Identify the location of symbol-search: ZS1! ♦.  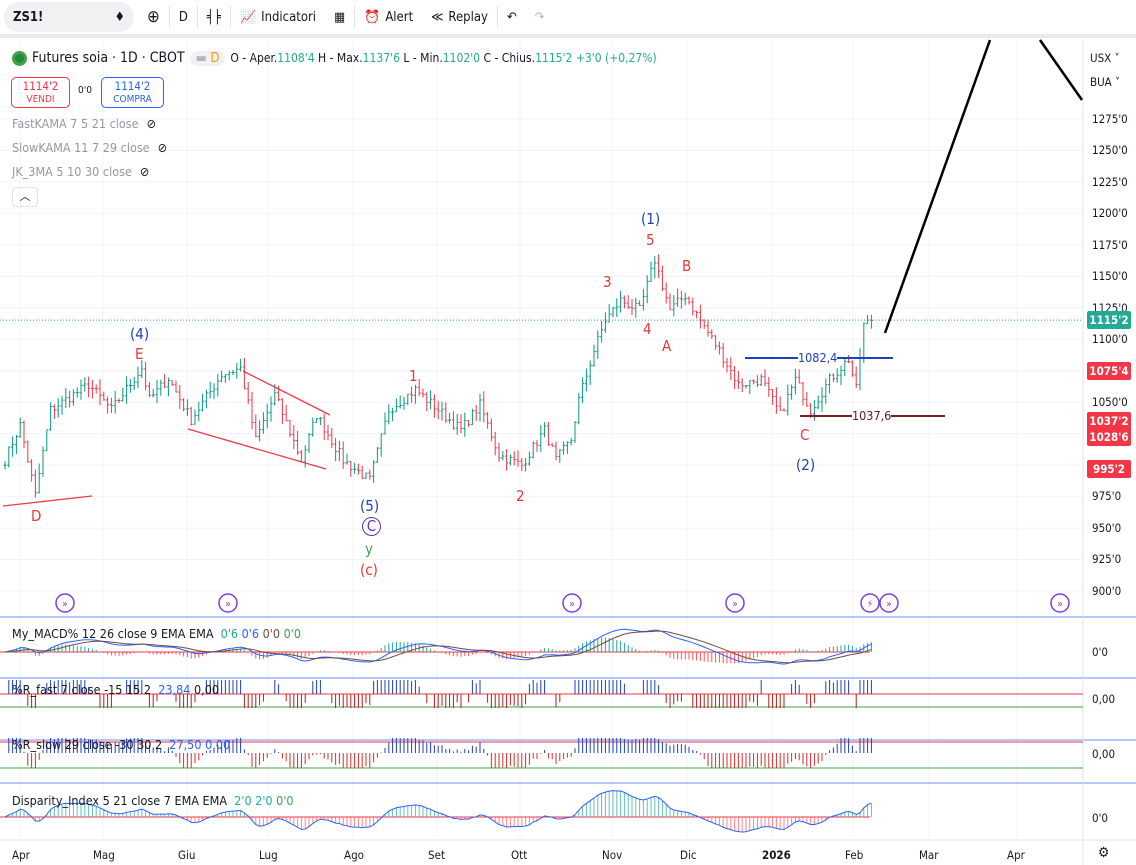
(69, 17).